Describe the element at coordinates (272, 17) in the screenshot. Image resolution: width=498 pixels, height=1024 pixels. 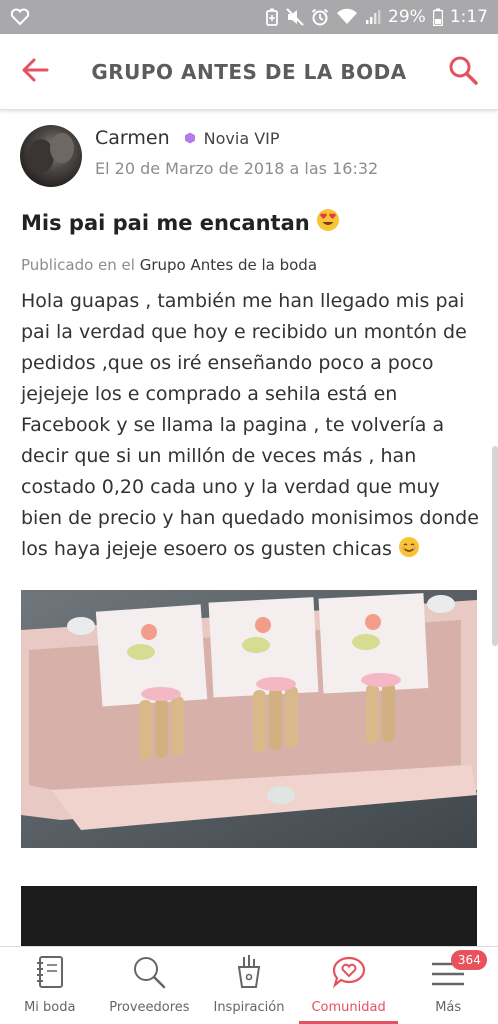
I see `battery-saver-icon` at that location.